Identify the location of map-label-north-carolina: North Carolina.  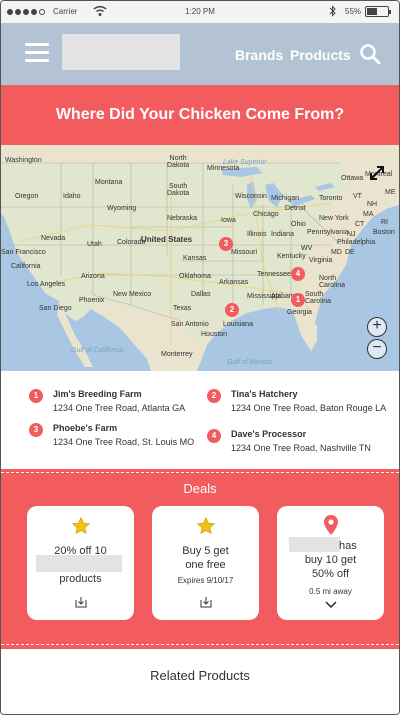
(332, 282).